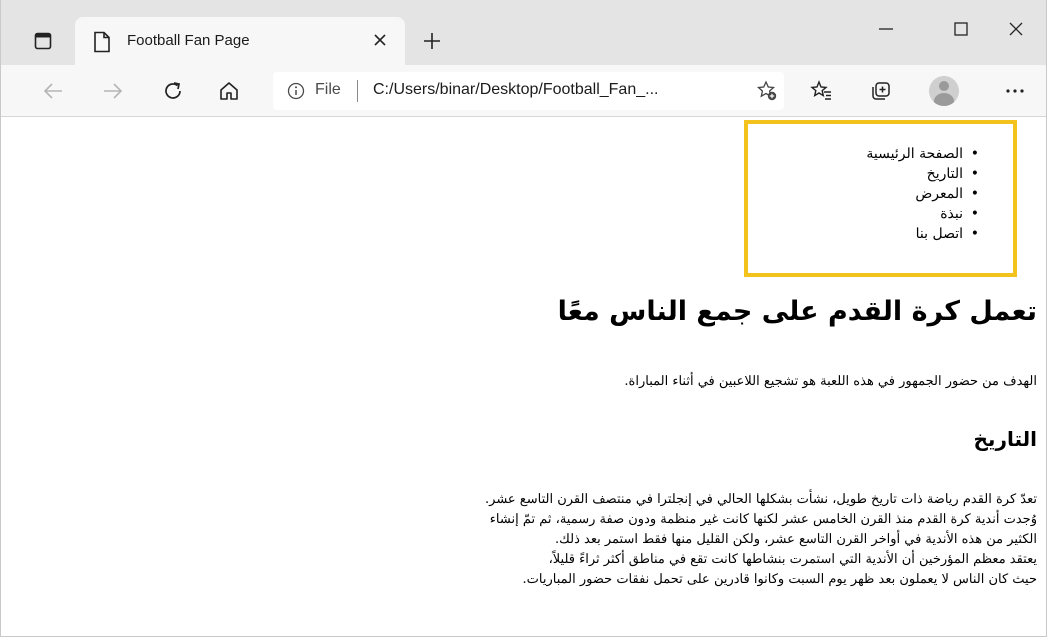  I want to click on nav-item-history: التاريخ, so click(922, 174).